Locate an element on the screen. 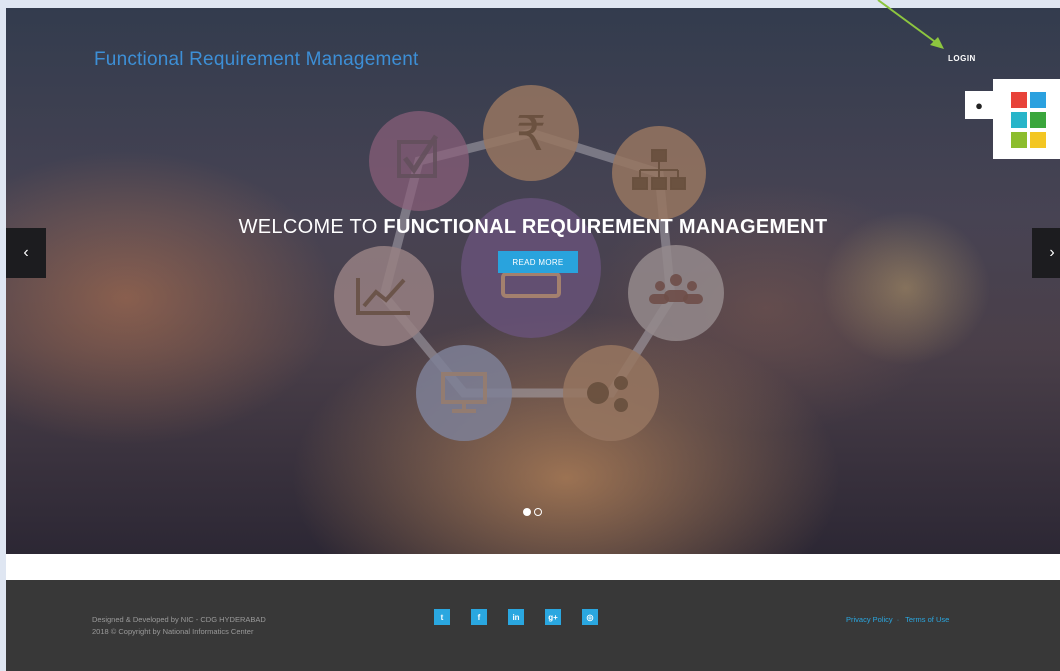 This screenshot has width=1060, height=671. theme-toggle-button: ● is located at coordinates (979, 105).